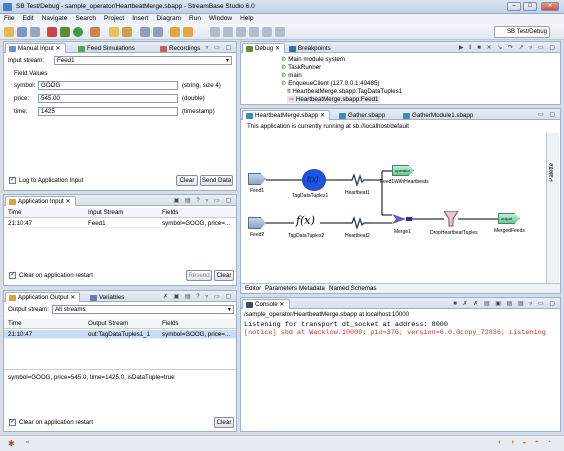  I want to click on align-icon, so click(280, 32).